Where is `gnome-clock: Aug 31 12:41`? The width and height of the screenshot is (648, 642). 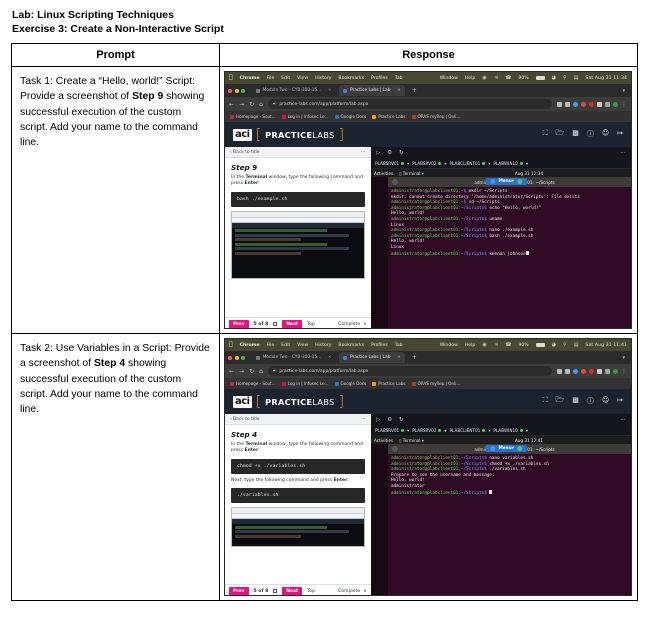 gnome-clock: Aug 31 12:41 is located at coordinates (529, 440).